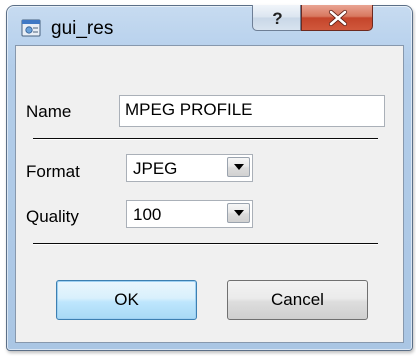 The image size is (416, 356). I want to click on close-button, so click(337, 18).